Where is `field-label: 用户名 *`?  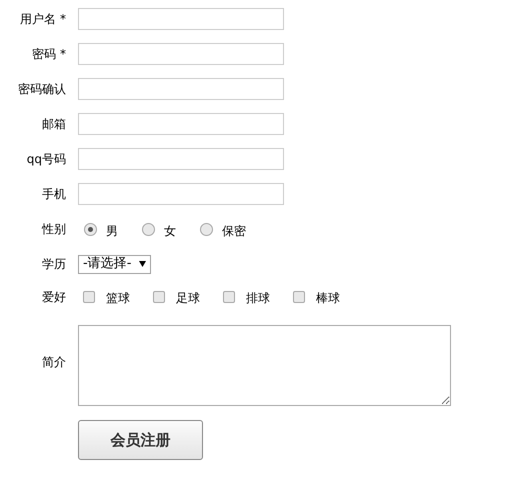
field-label: 用户名 * is located at coordinates (42, 19).